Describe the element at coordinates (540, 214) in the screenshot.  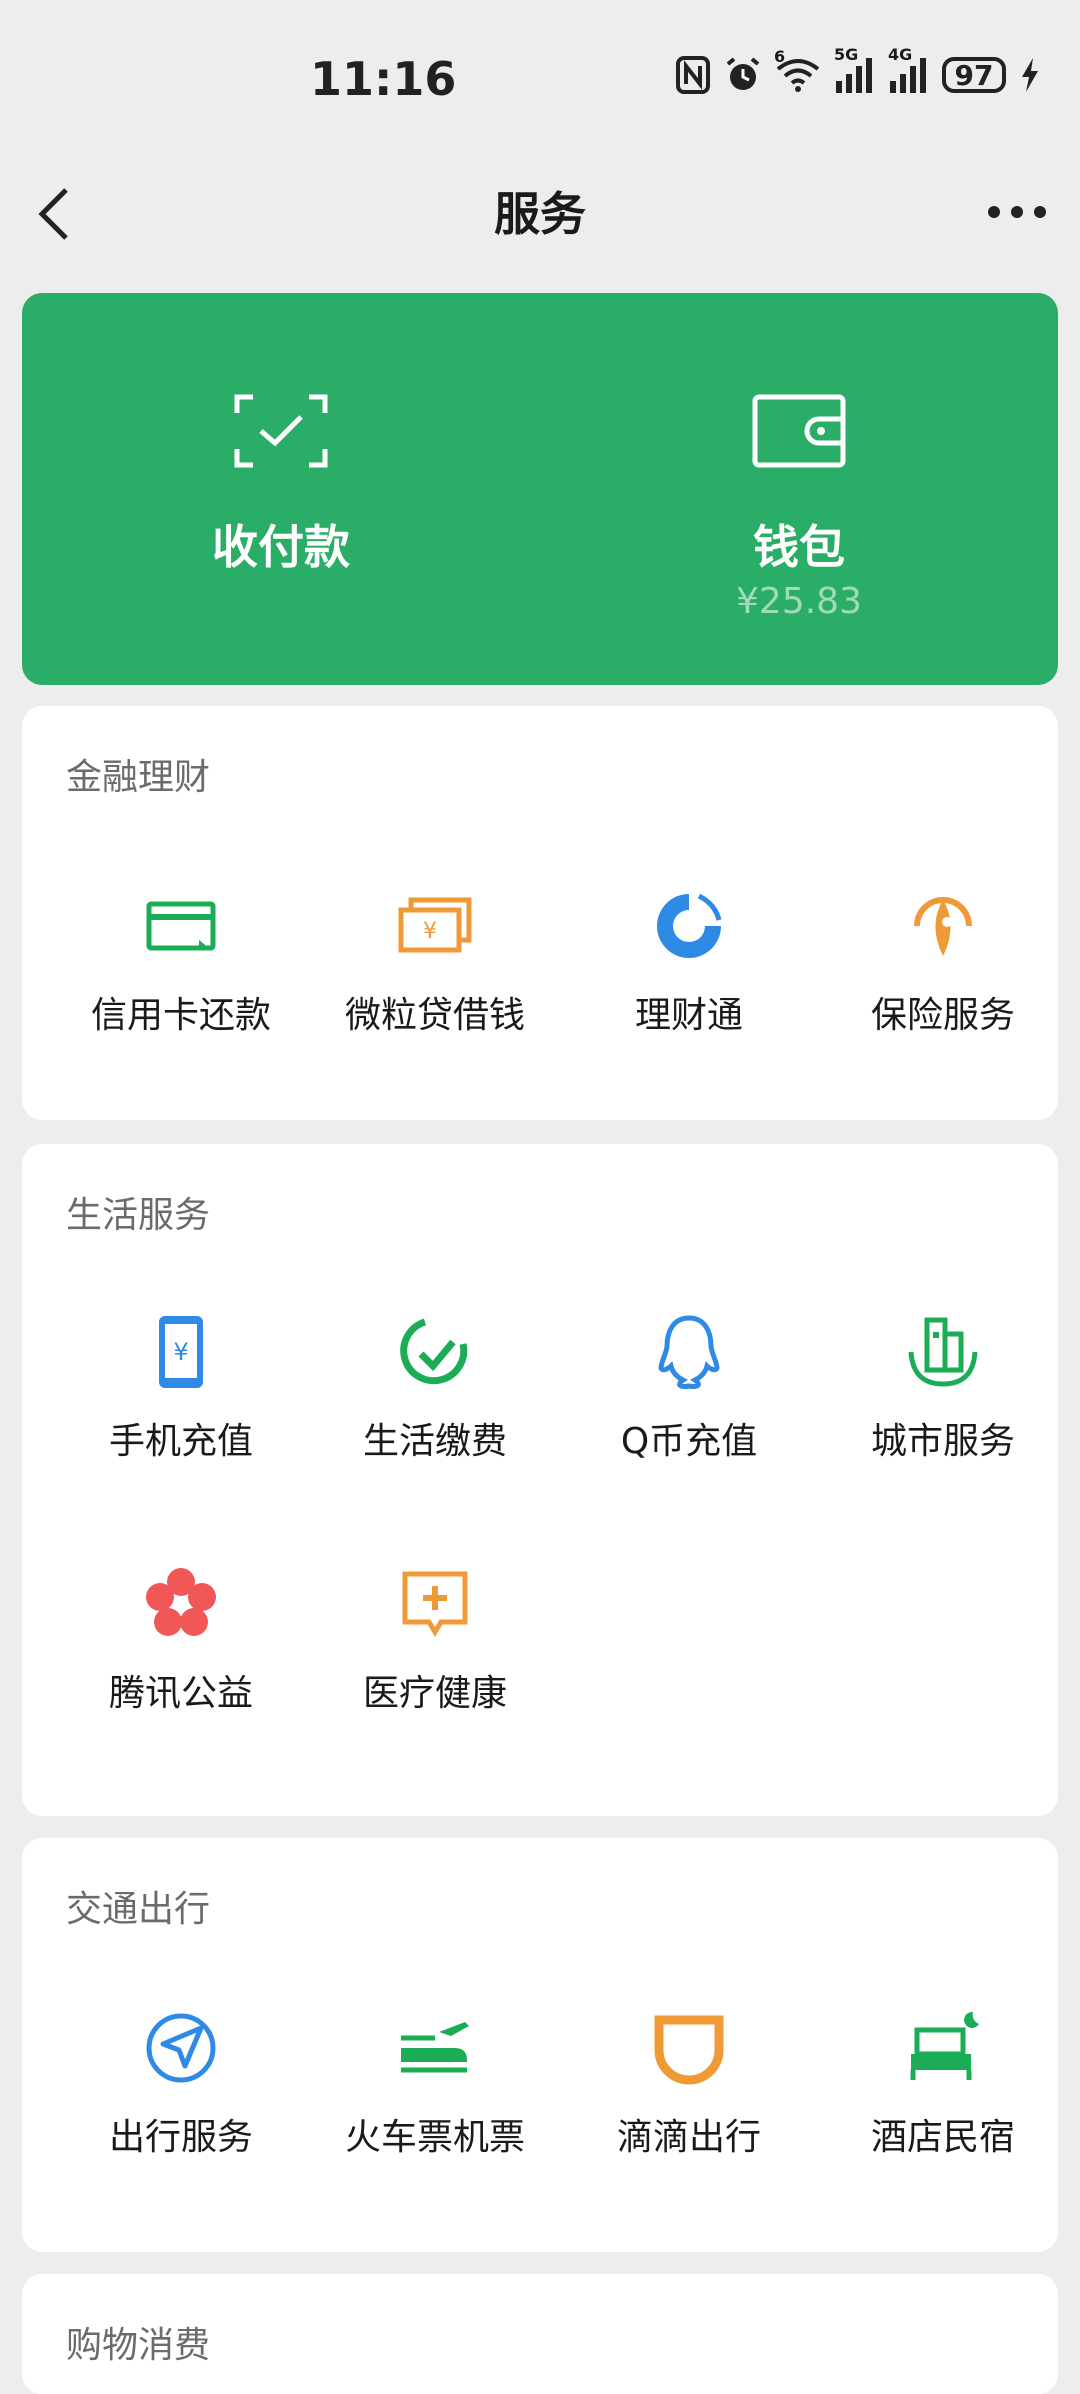
I see `page-title: 服务` at that location.